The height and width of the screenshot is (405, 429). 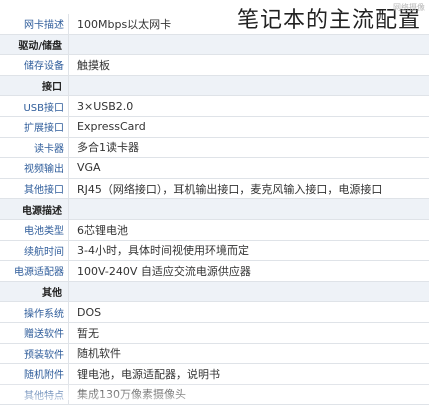 I want to click on spec-row: 其他特点集成130万像素摄像头, so click(x=214, y=394).